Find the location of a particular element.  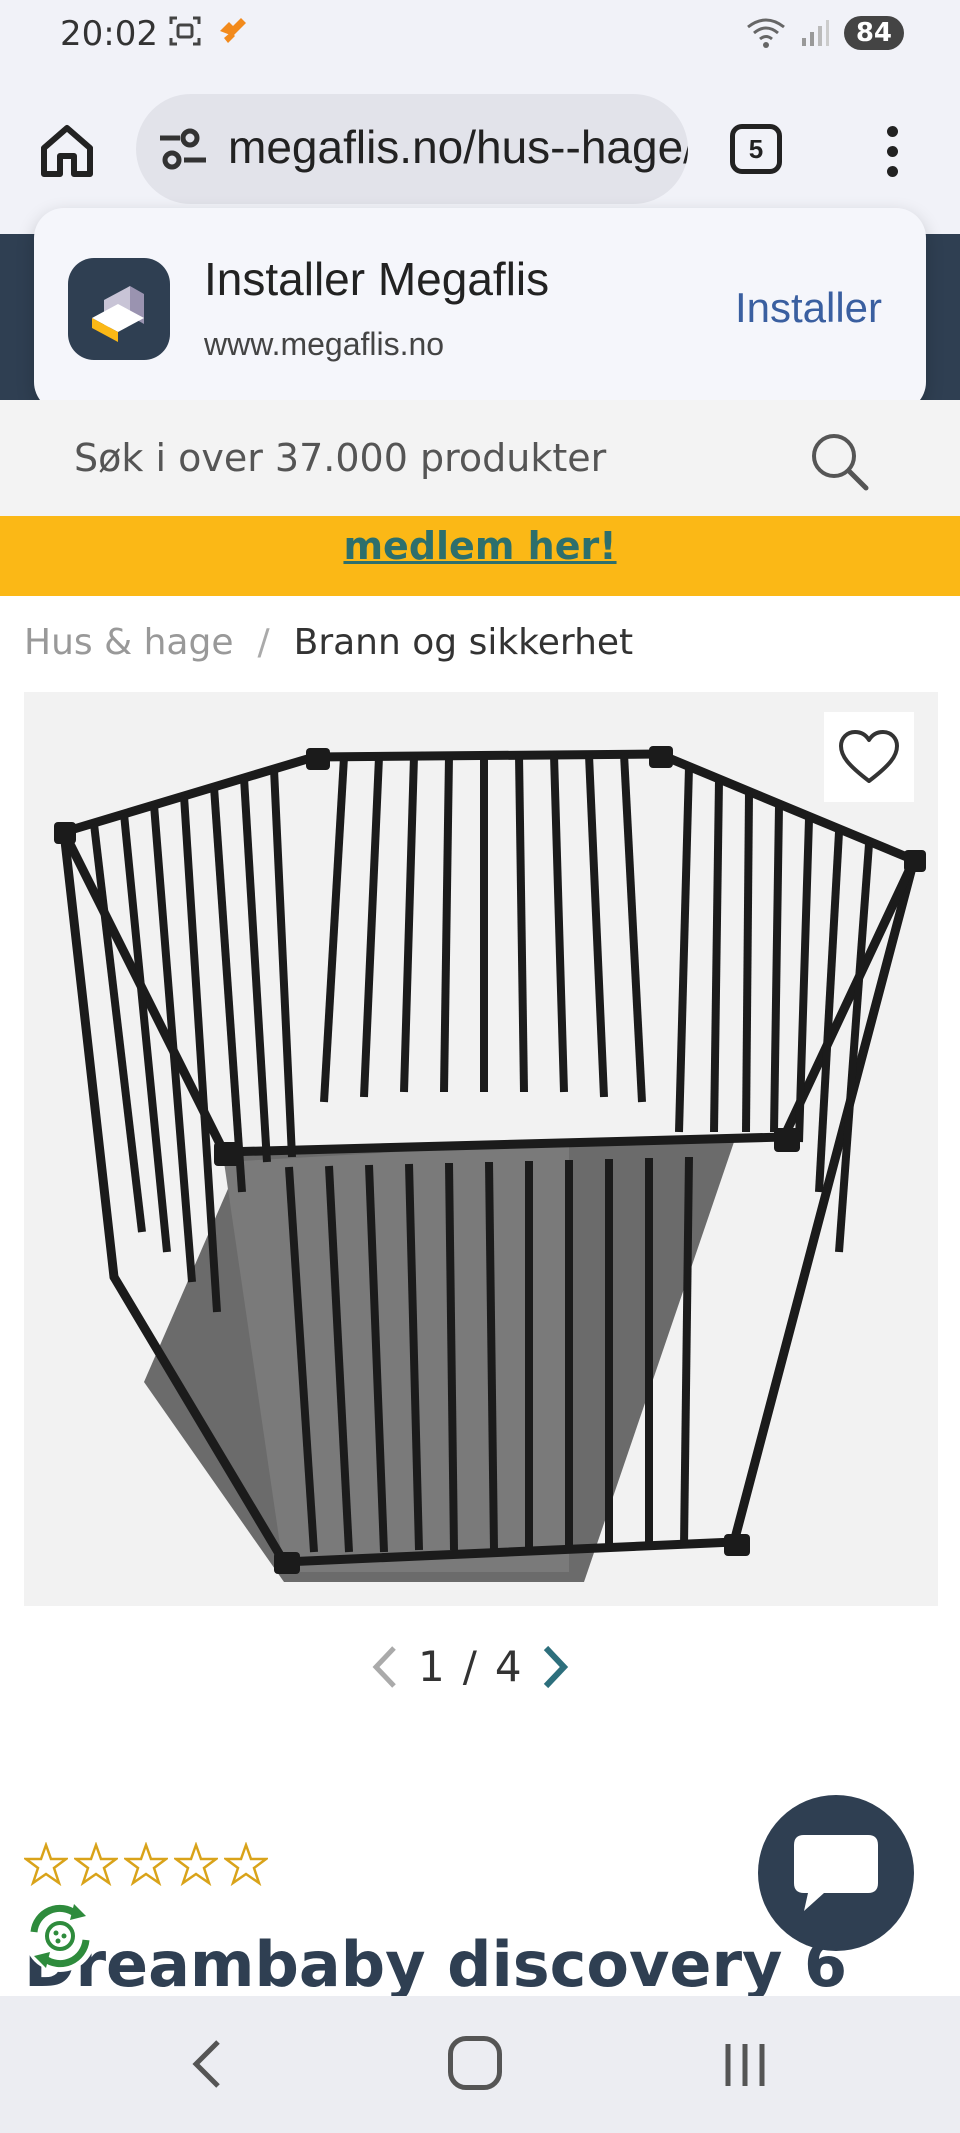

heart-icon is located at coordinates (869, 756).